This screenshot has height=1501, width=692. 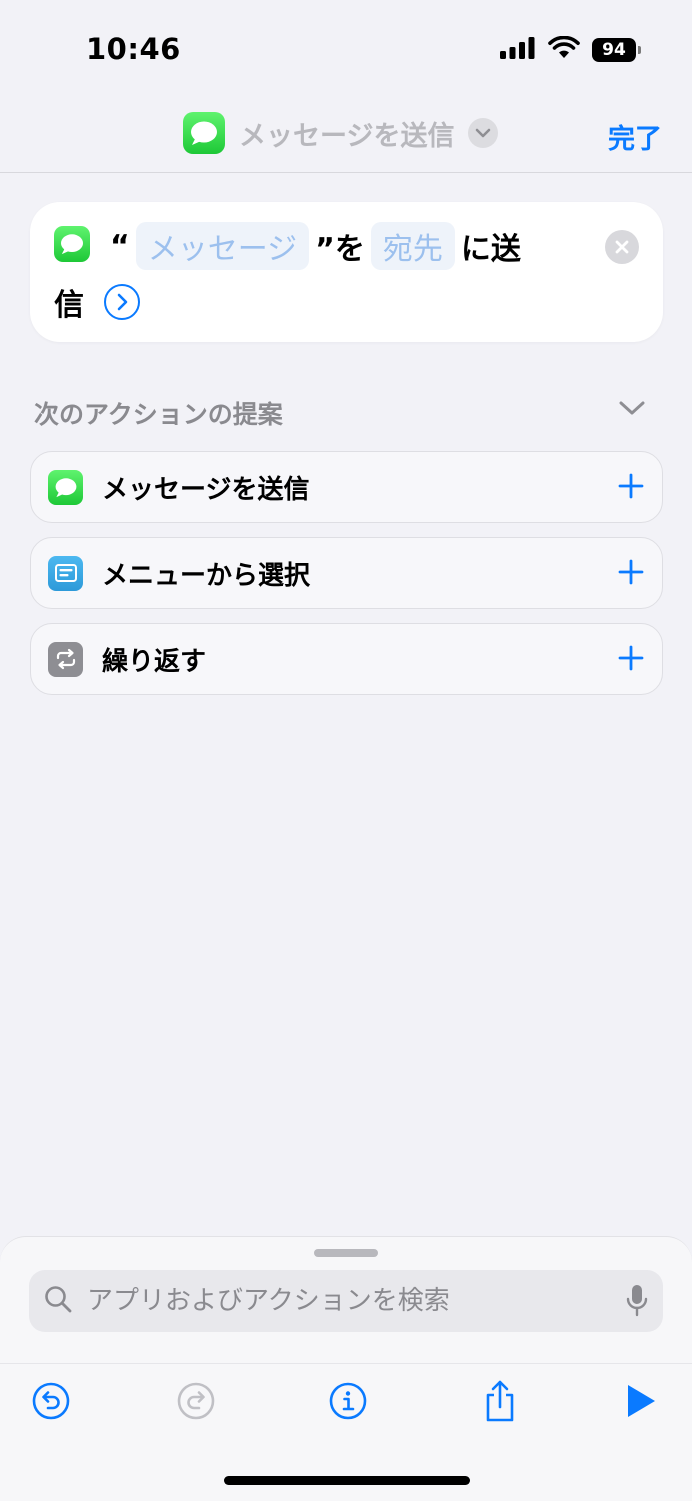 What do you see at coordinates (133, 49) in the screenshot?
I see `status-time: 10:46` at bounding box center [133, 49].